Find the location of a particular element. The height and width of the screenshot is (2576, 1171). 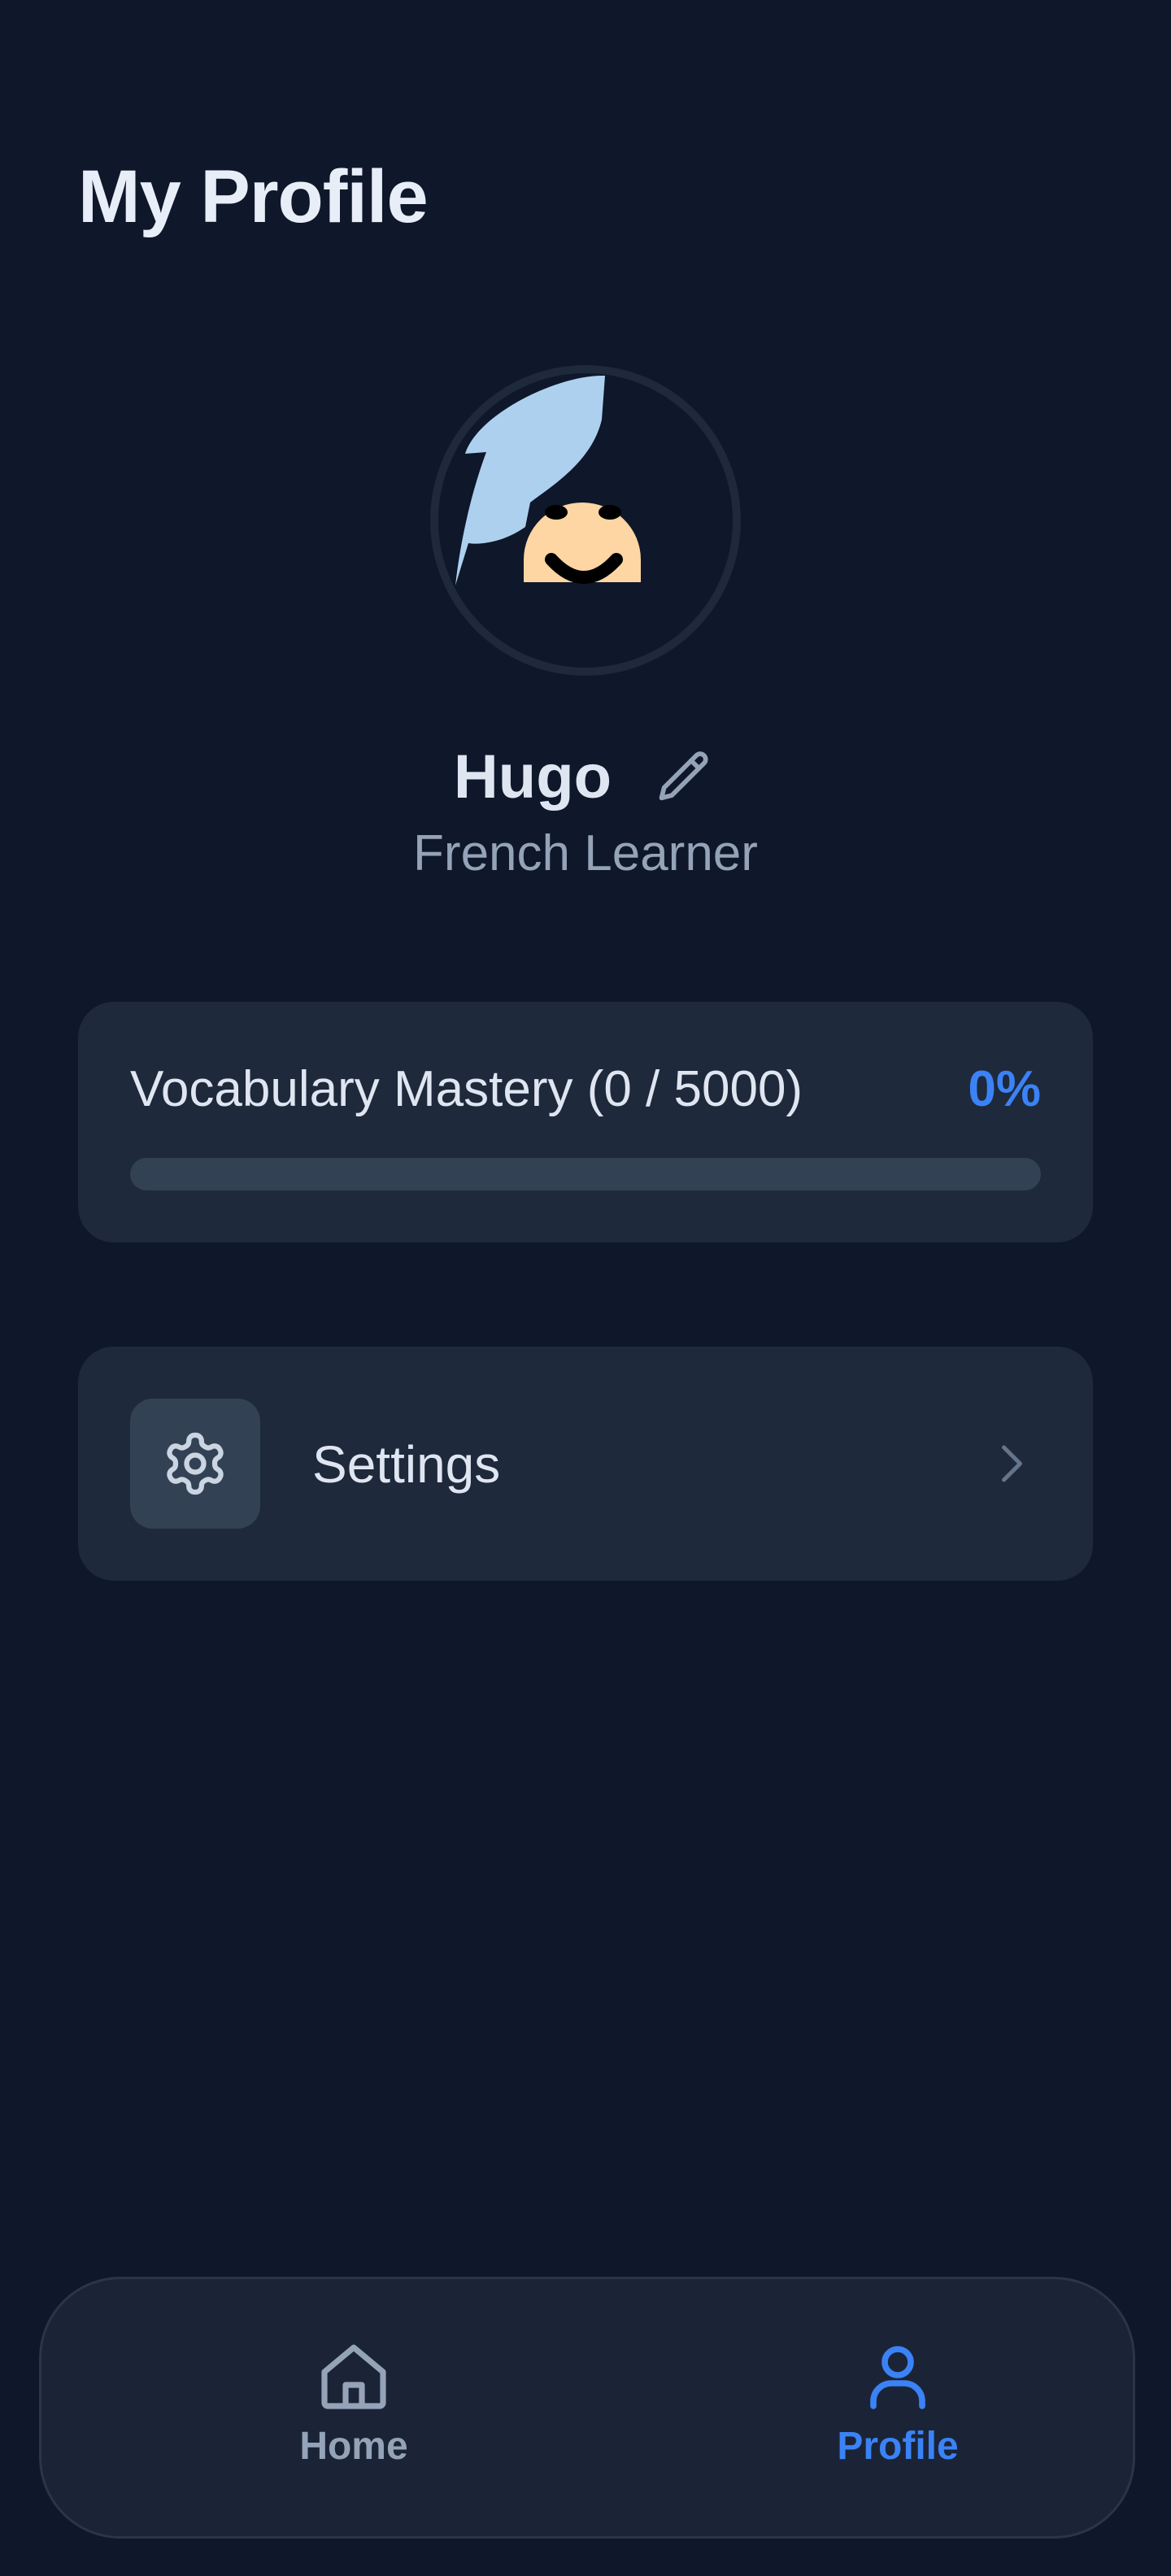

nav-home: Home is located at coordinates (353, 2407).